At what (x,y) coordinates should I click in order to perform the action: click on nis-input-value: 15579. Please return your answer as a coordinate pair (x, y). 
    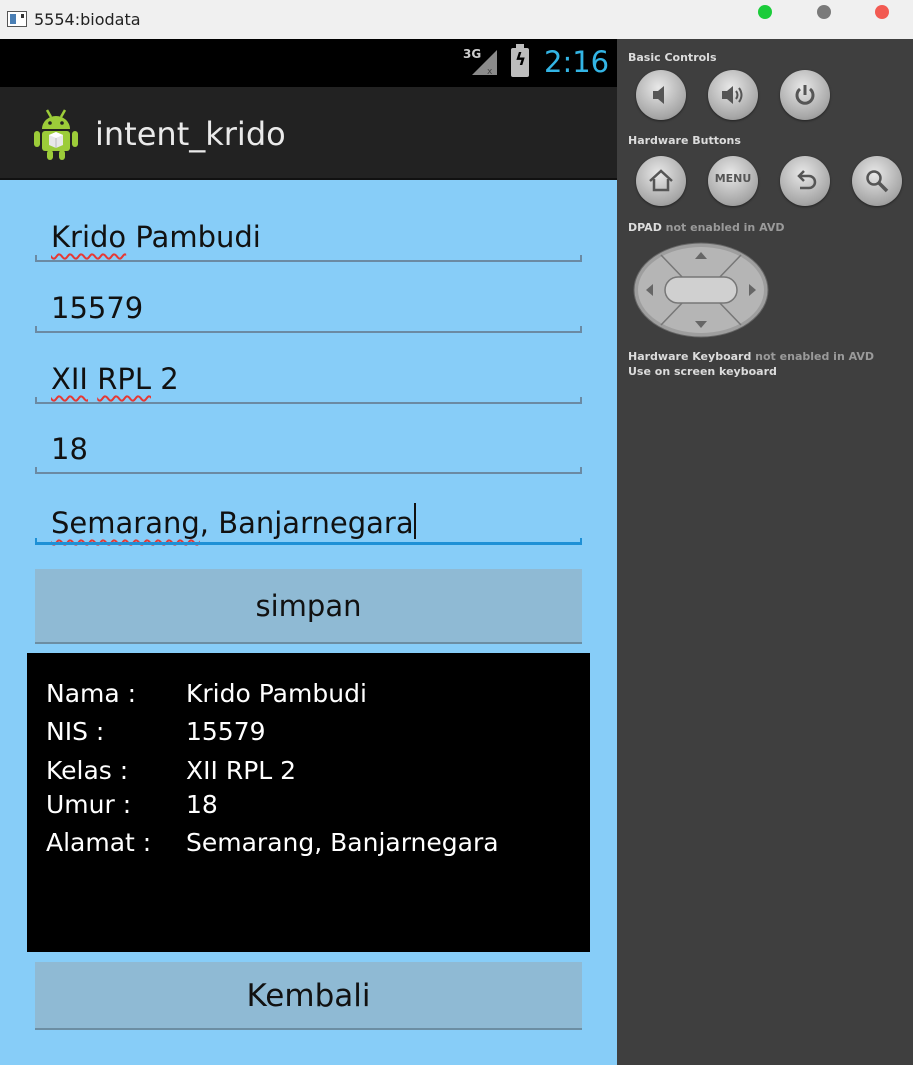
    Looking at the image, I should click on (97, 308).